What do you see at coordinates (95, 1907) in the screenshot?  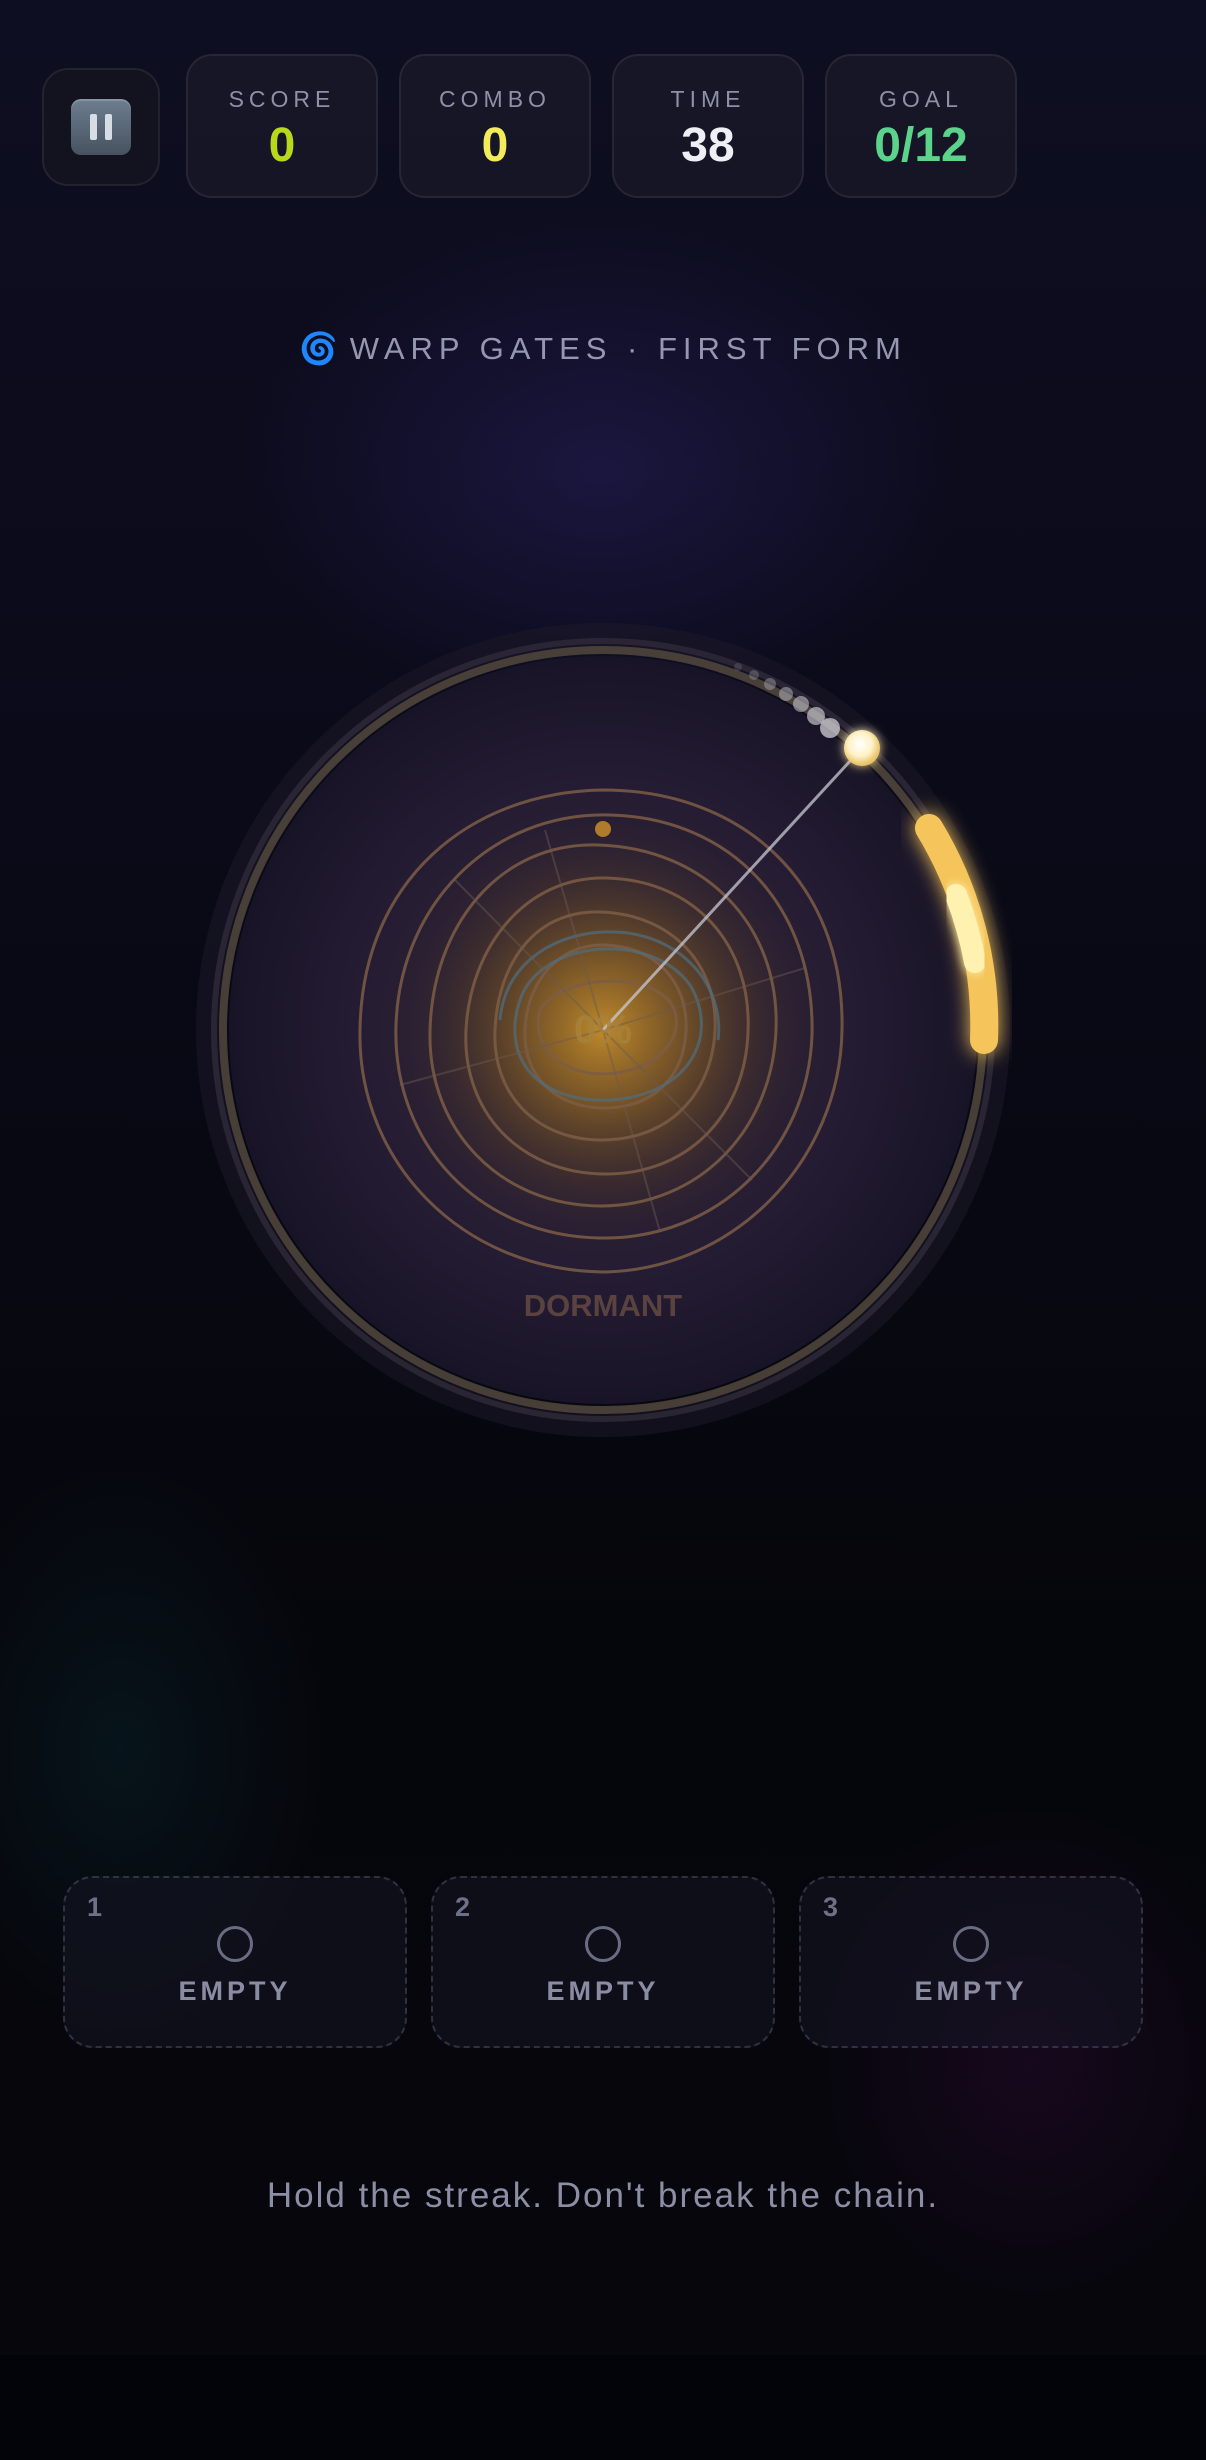 I see `slot-number: 1` at bounding box center [95, 1907].